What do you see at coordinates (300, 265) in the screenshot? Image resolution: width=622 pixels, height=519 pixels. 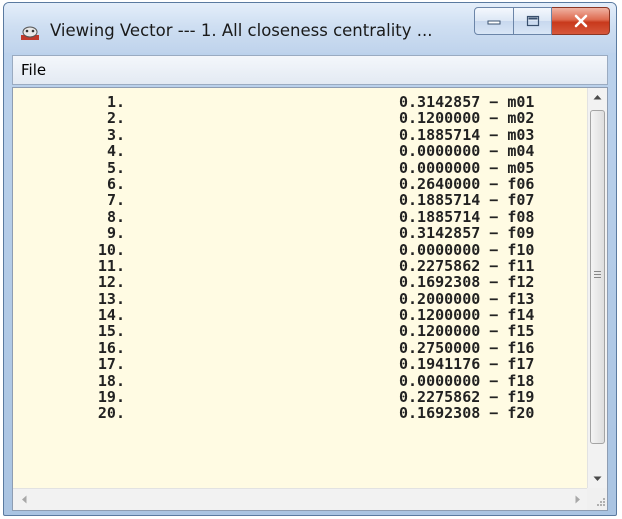 I see `vector-row: 11. 0.2275862 − f11` at bounding box center [300, 265].